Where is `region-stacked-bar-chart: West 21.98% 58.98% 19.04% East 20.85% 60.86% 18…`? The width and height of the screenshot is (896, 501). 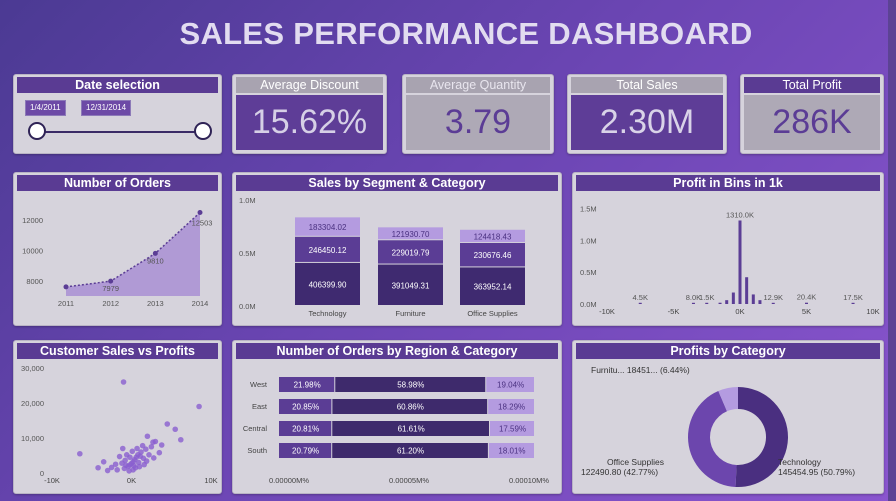
region-stacked-bar-chart: West 21.98% 58.98% 19.04% East 20.85% 60.86% 18… is located at coordinates (397, 427).